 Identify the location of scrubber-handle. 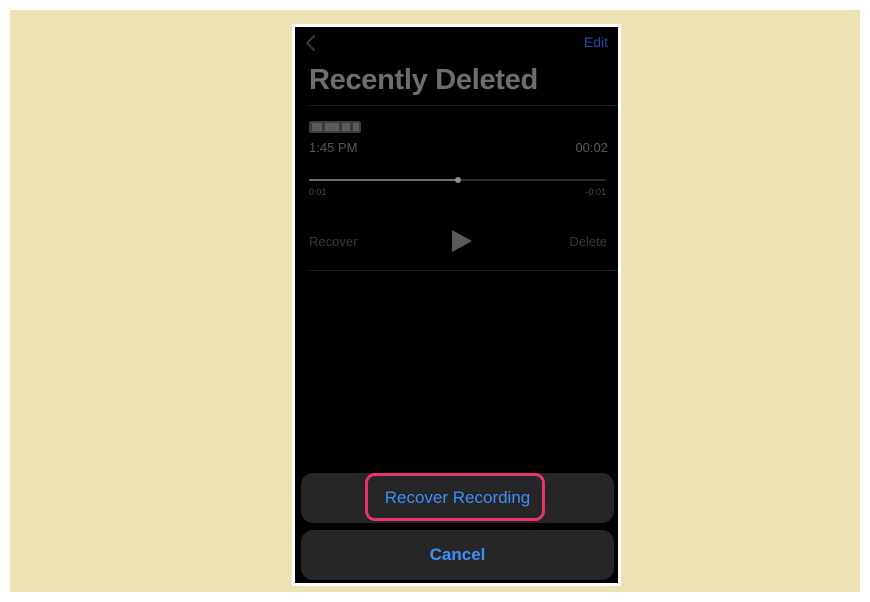
(457, 180).